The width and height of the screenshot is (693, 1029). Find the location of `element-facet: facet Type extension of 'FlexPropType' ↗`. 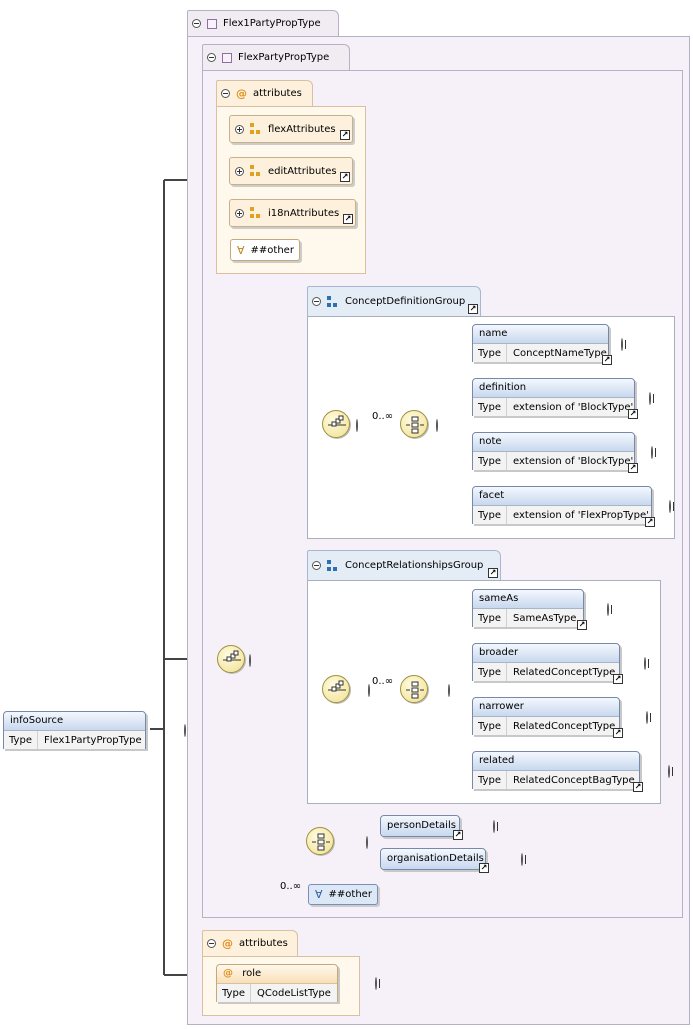

element-facet: facet Type extension of 'FlexPropType' ↗ is located at coordinates (563, 506).